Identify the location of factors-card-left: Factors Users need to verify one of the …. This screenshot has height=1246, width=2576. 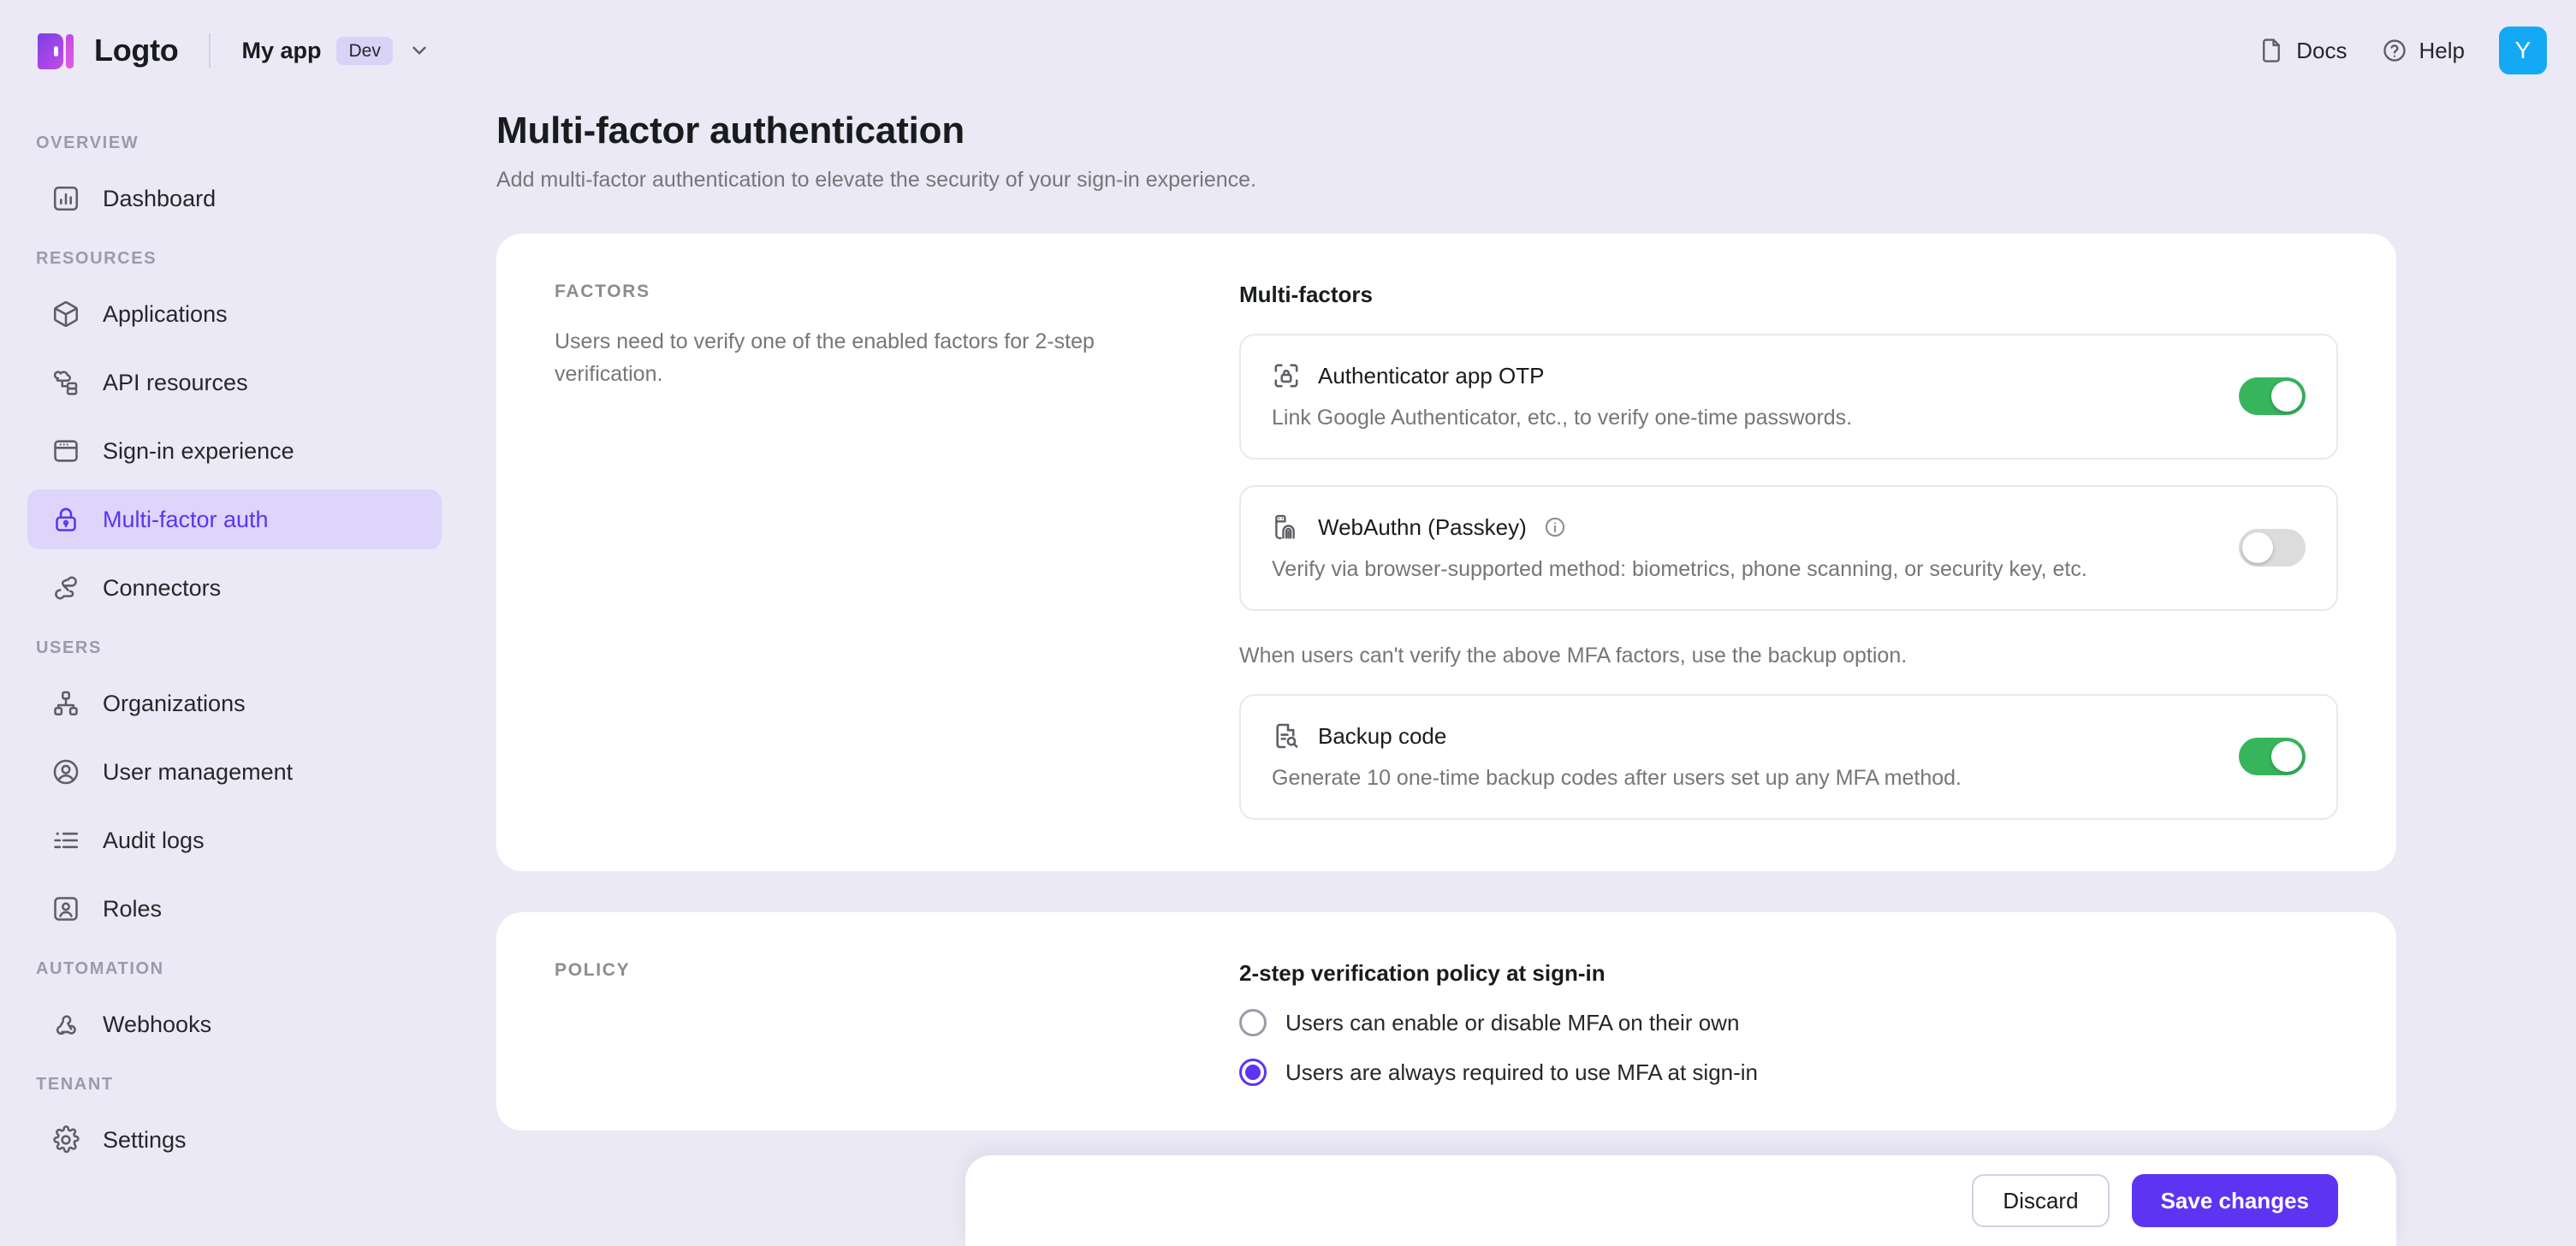
(897, 551).